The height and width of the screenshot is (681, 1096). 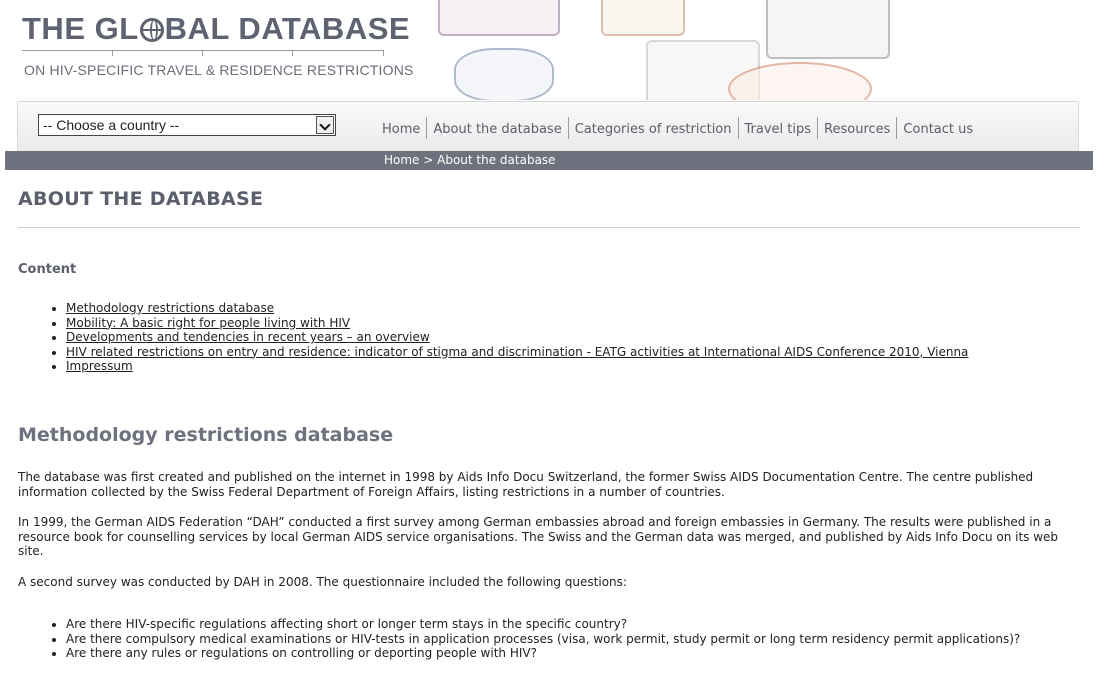 I want to click on globe-icon, so click(x=151, y=30).